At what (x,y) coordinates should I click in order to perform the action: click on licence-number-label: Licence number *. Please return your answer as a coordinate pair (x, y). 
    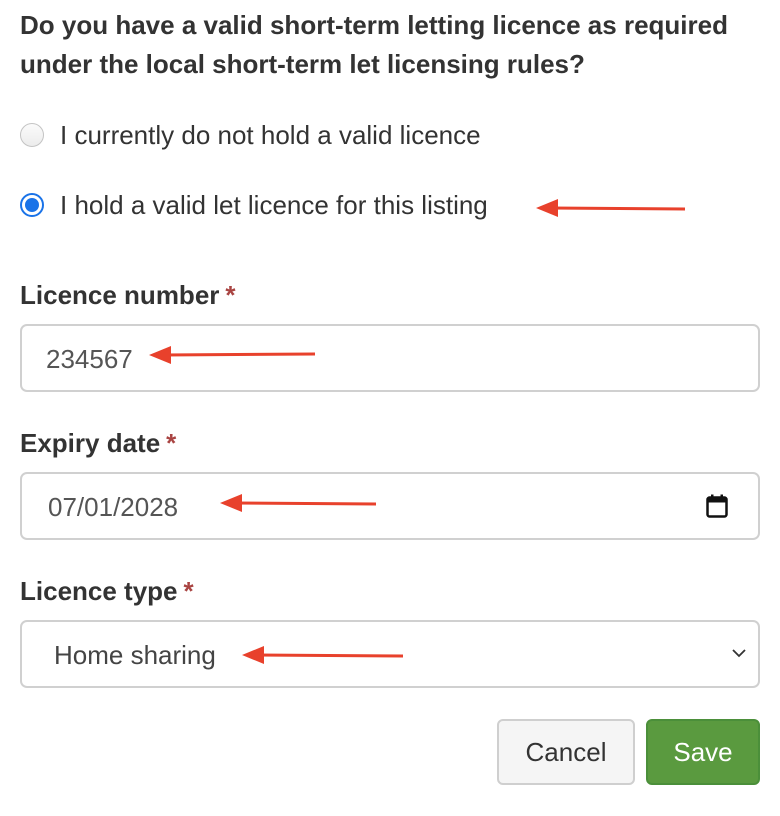
    Looking at the image, I should click on (128, 295).